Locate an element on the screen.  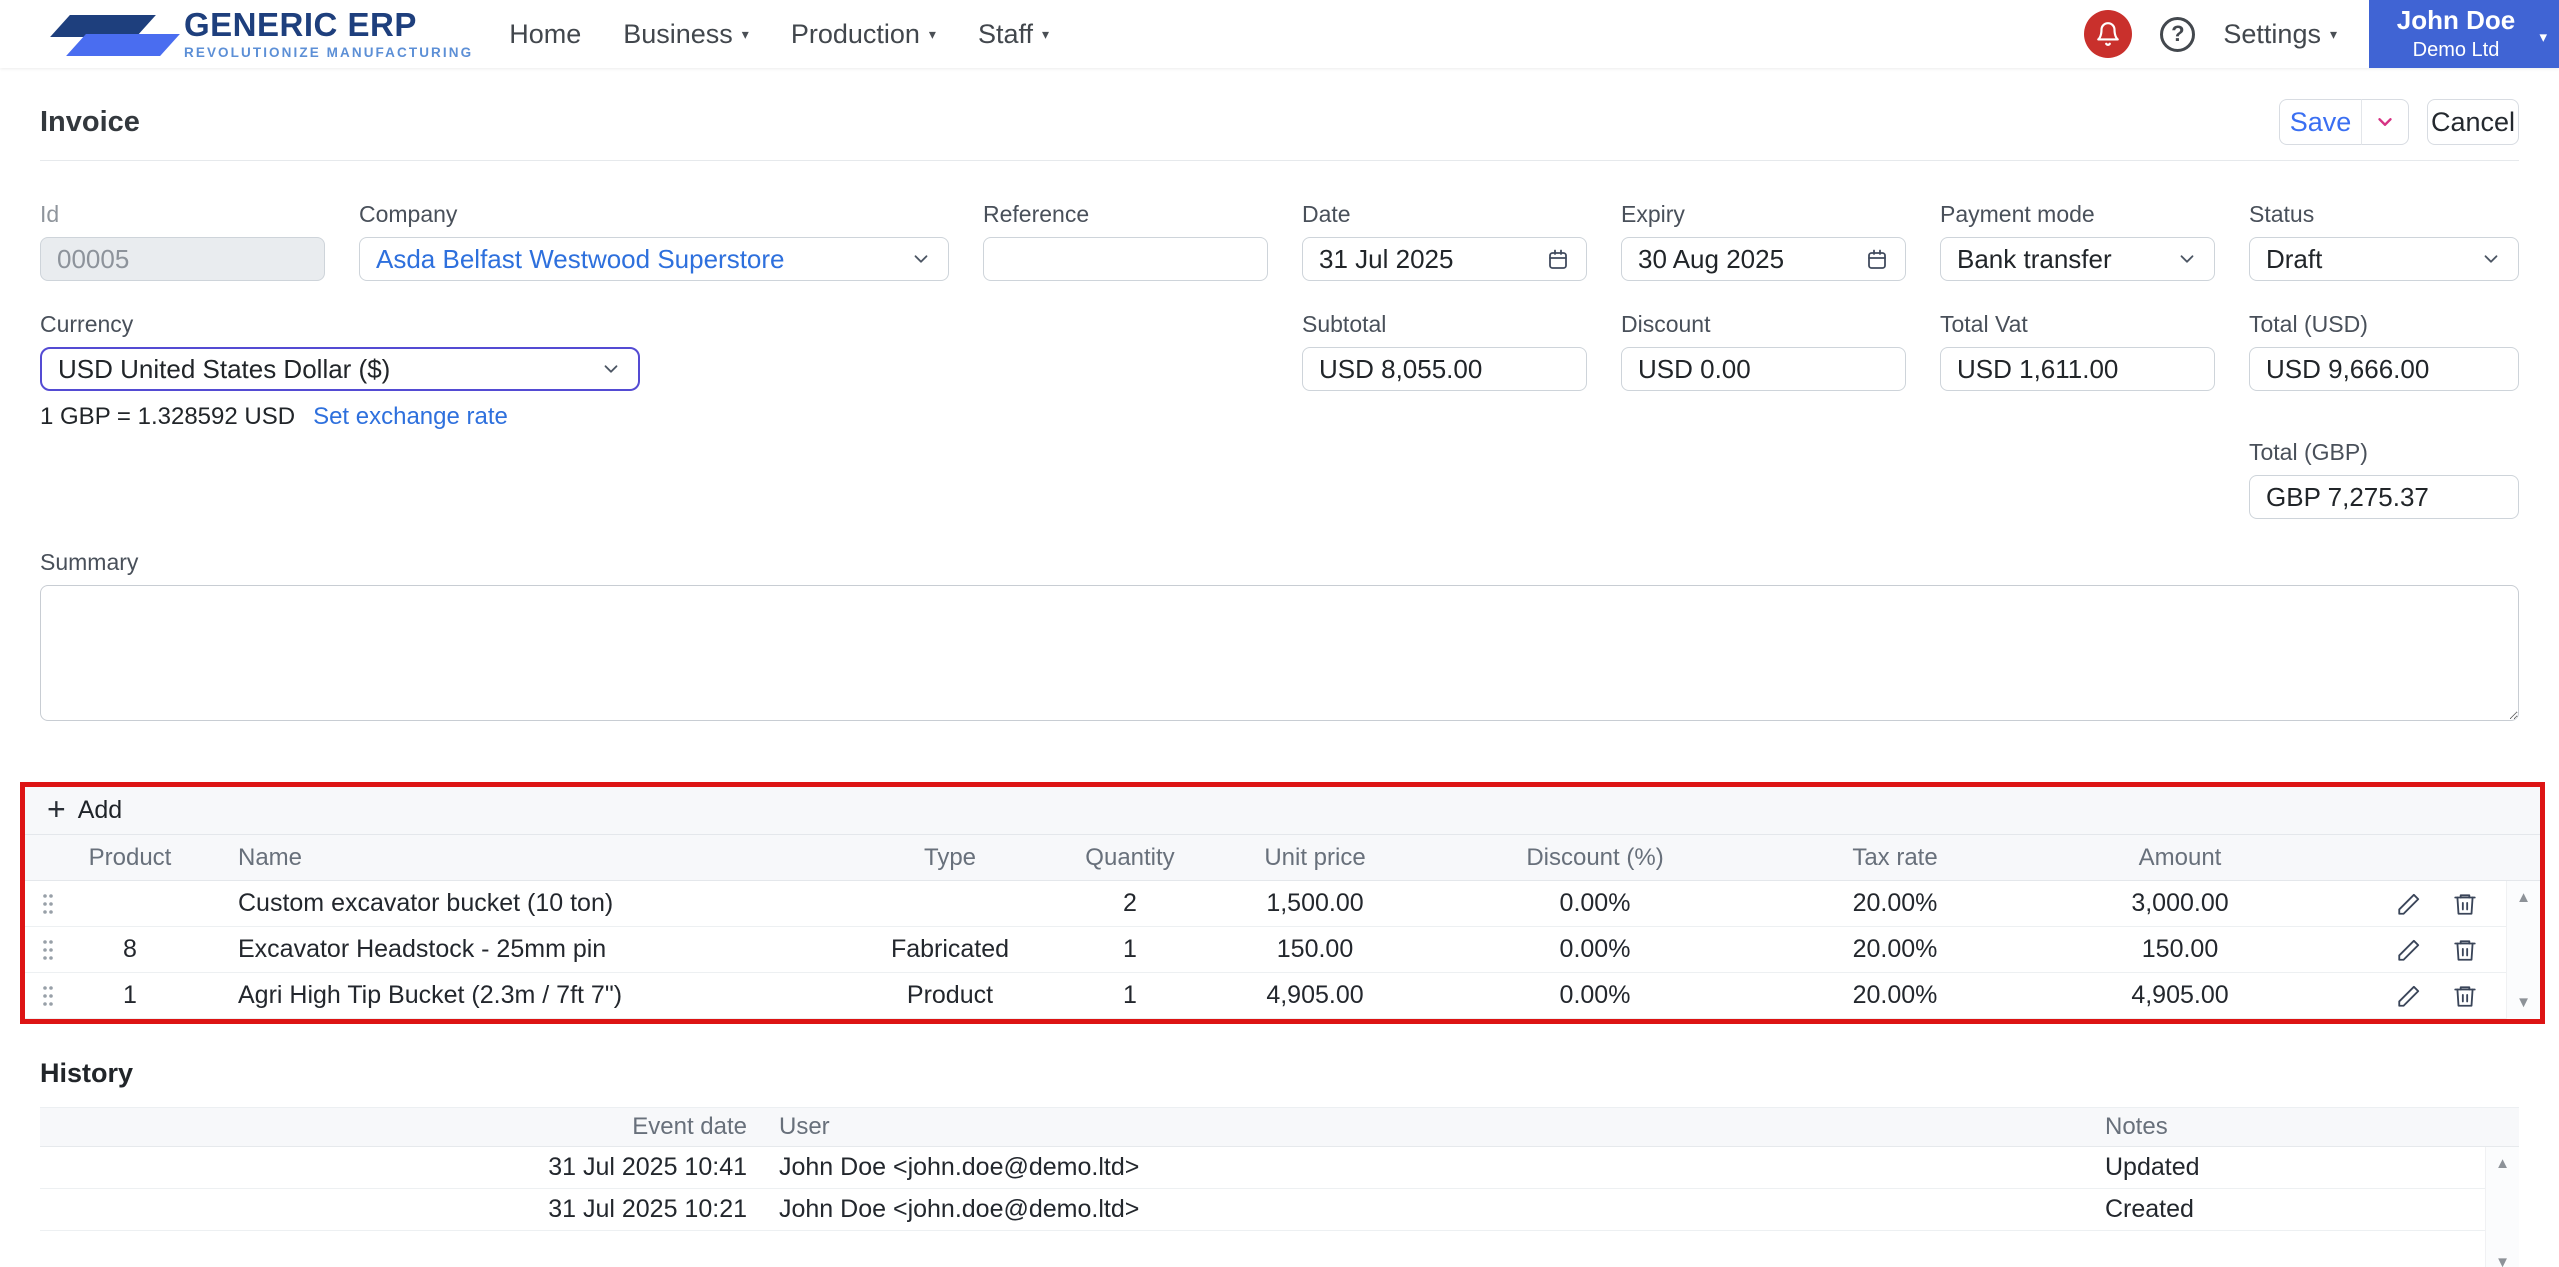
summary-textarea is located at coordinates (1279, 653).